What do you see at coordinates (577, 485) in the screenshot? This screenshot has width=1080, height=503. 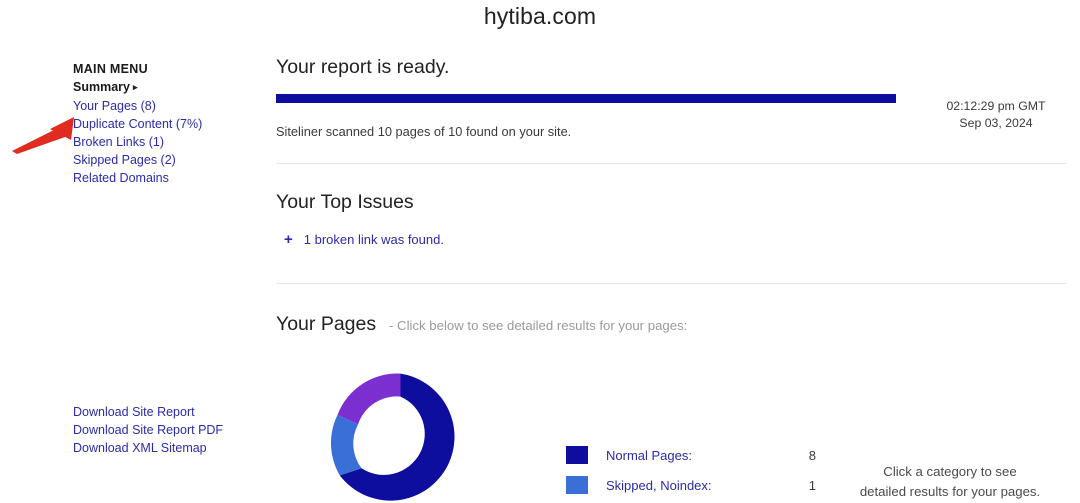 I see `legend-swatch-skipped-noindex` at bounding box center [577, 485].